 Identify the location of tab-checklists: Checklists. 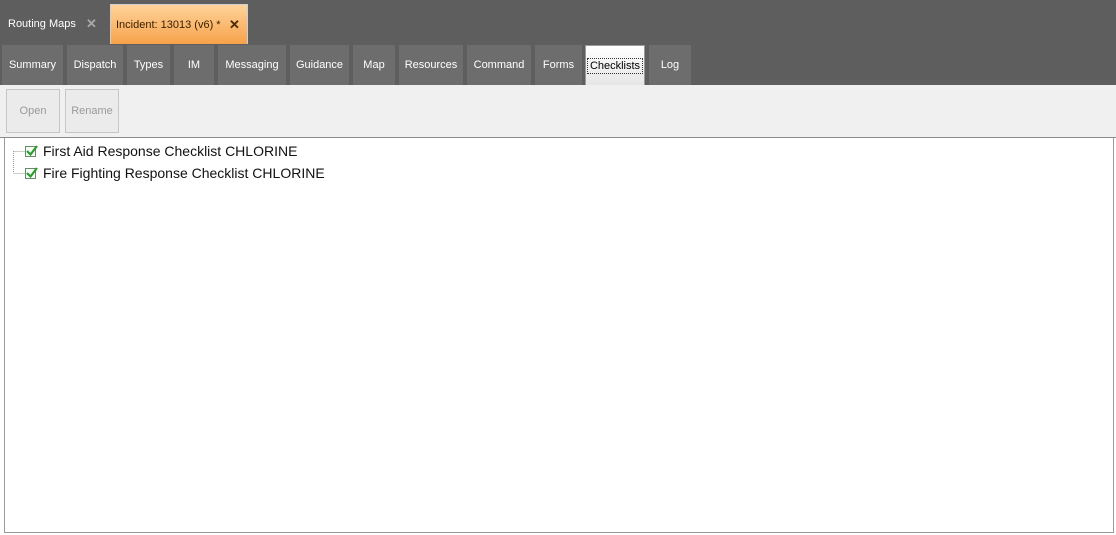
(615, 65).